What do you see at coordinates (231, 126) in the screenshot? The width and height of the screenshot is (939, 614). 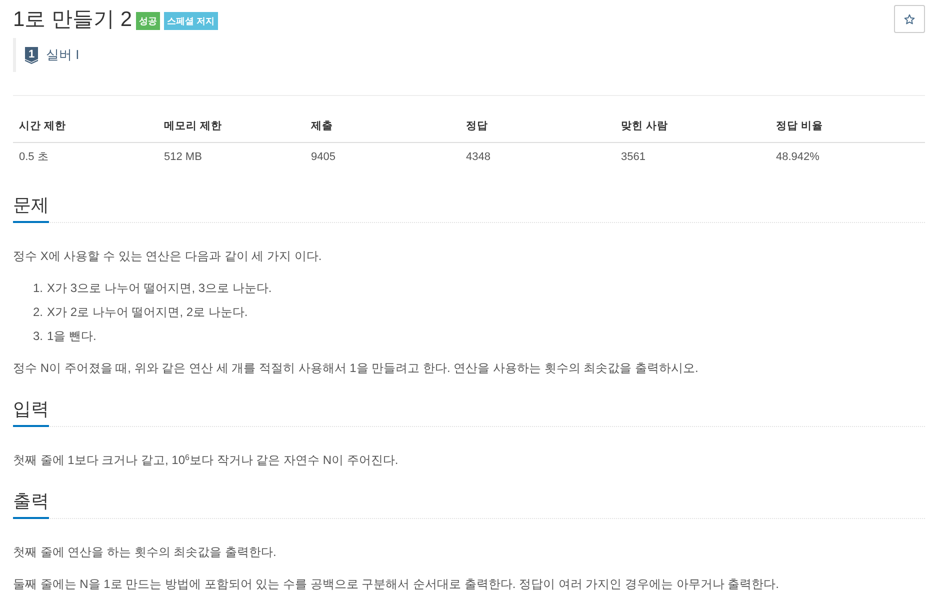 I see `column-header: 메모리 제한` at bounding box center [231, 126].